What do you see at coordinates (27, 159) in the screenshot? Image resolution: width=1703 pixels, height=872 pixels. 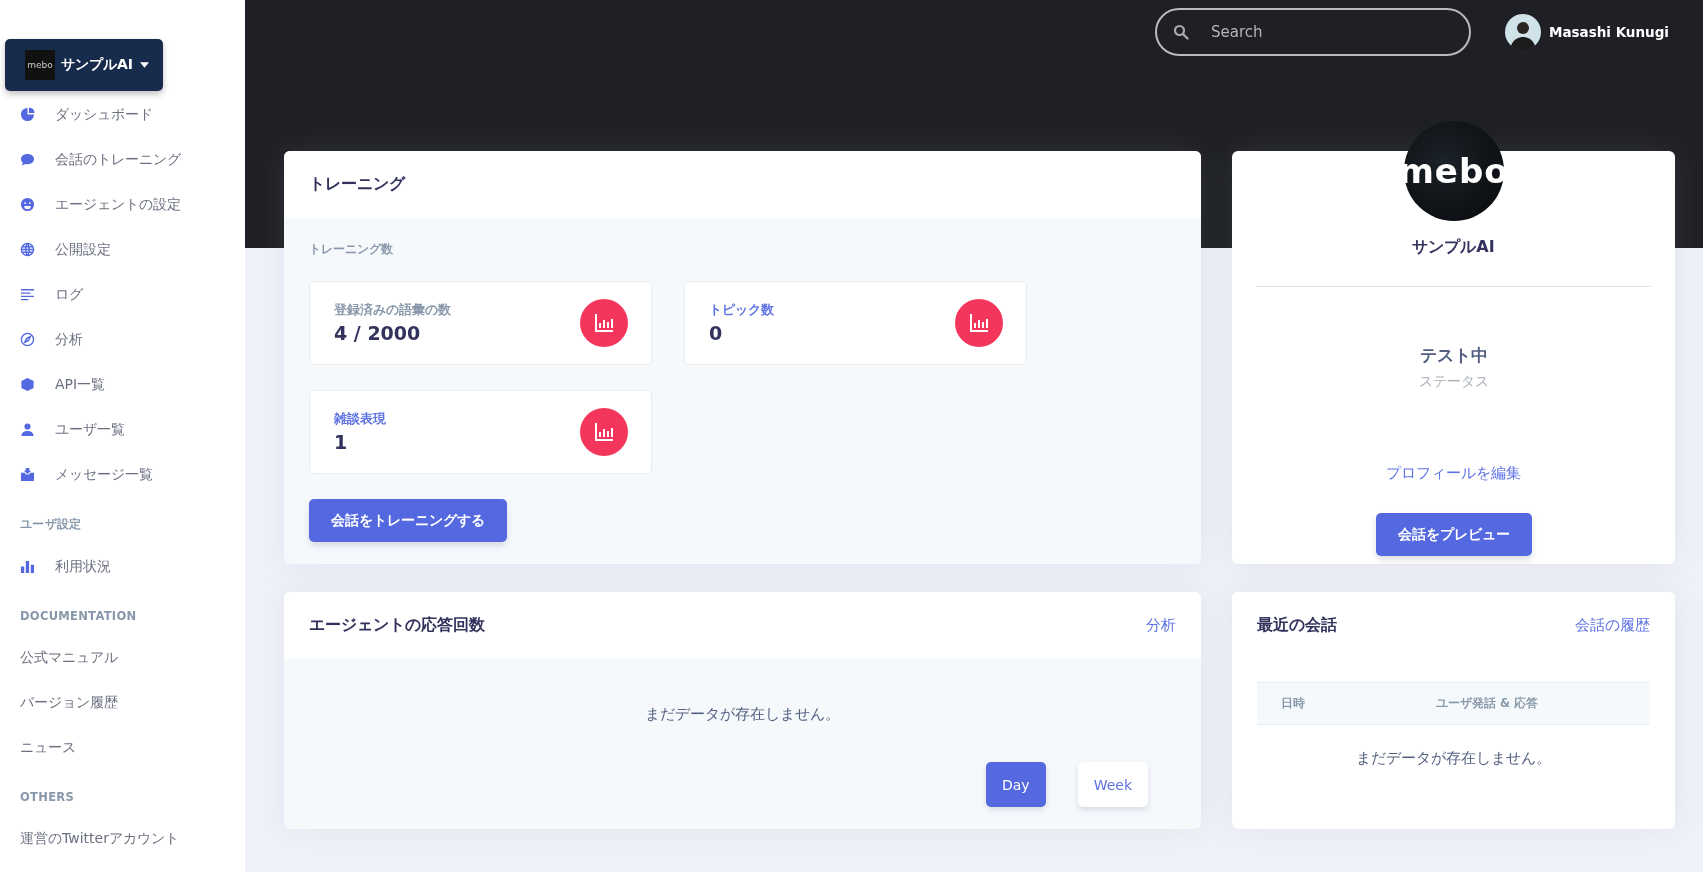 I see `chat-icon` at bounding box center [27, 159].